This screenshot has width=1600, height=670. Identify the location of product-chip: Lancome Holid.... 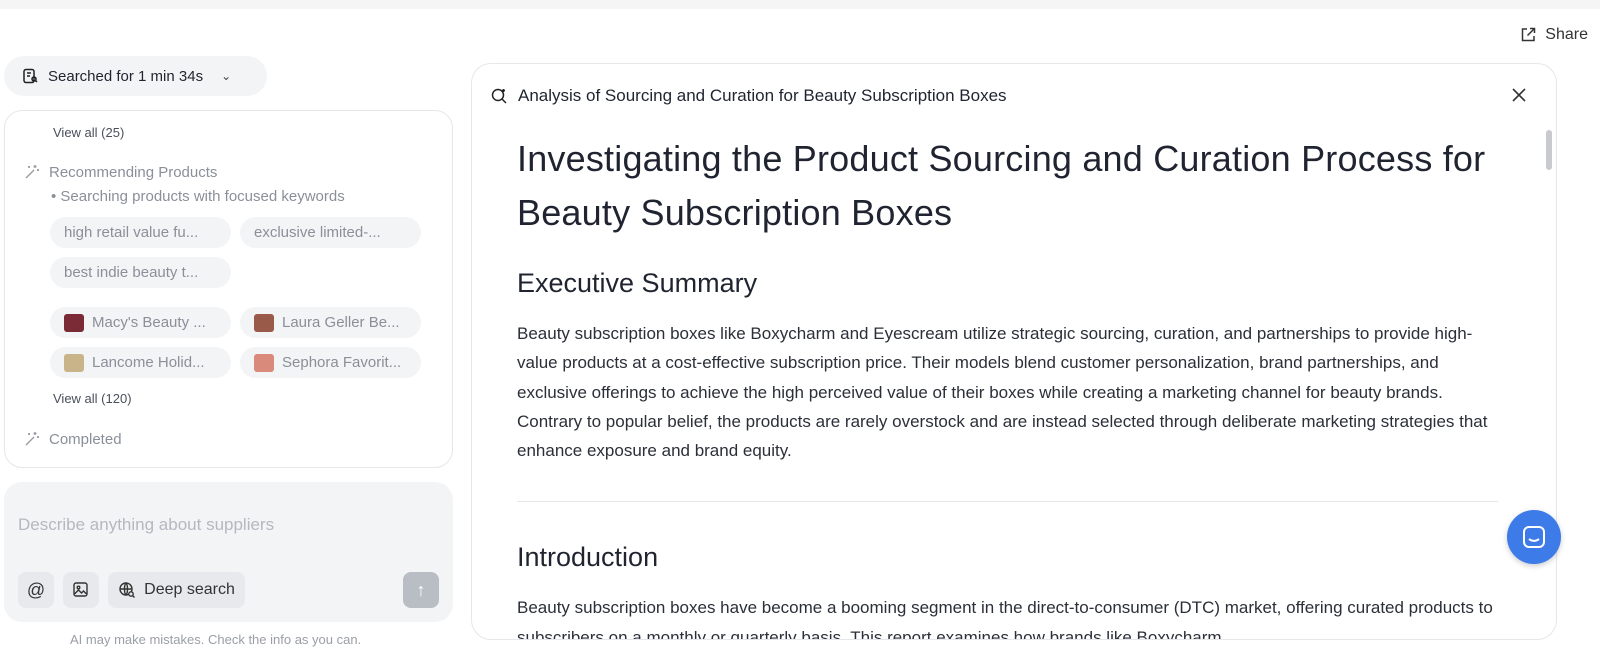
(140, 362).